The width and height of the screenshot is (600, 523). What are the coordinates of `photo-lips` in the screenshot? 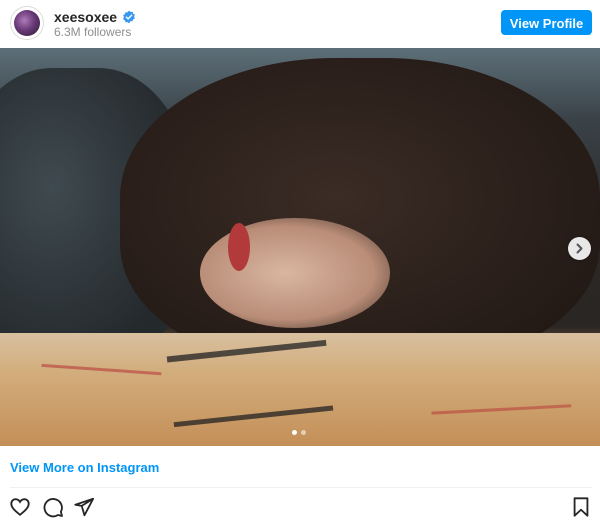 It's located at (239, 247).